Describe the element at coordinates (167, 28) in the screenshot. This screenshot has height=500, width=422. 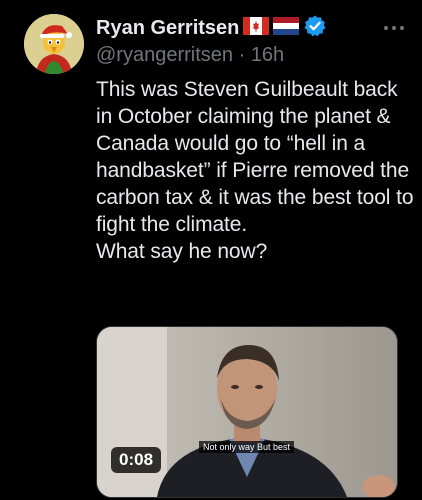
I see `display-name: Ryan Gerritsen` at that location.